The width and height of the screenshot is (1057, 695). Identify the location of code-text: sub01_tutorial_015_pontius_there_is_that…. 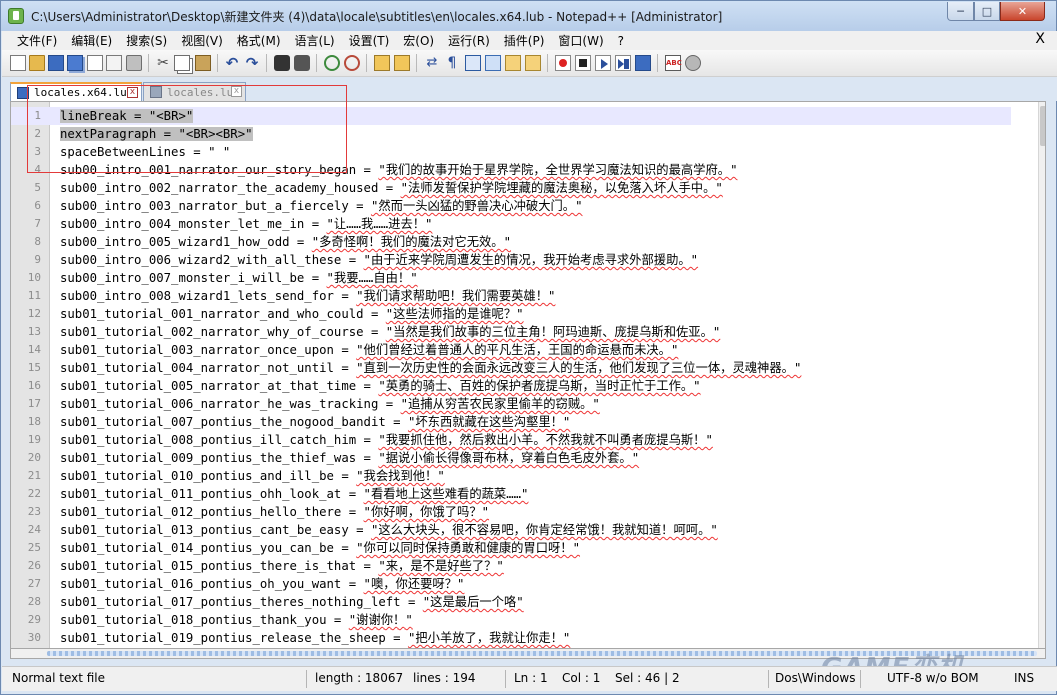
(282, 566).